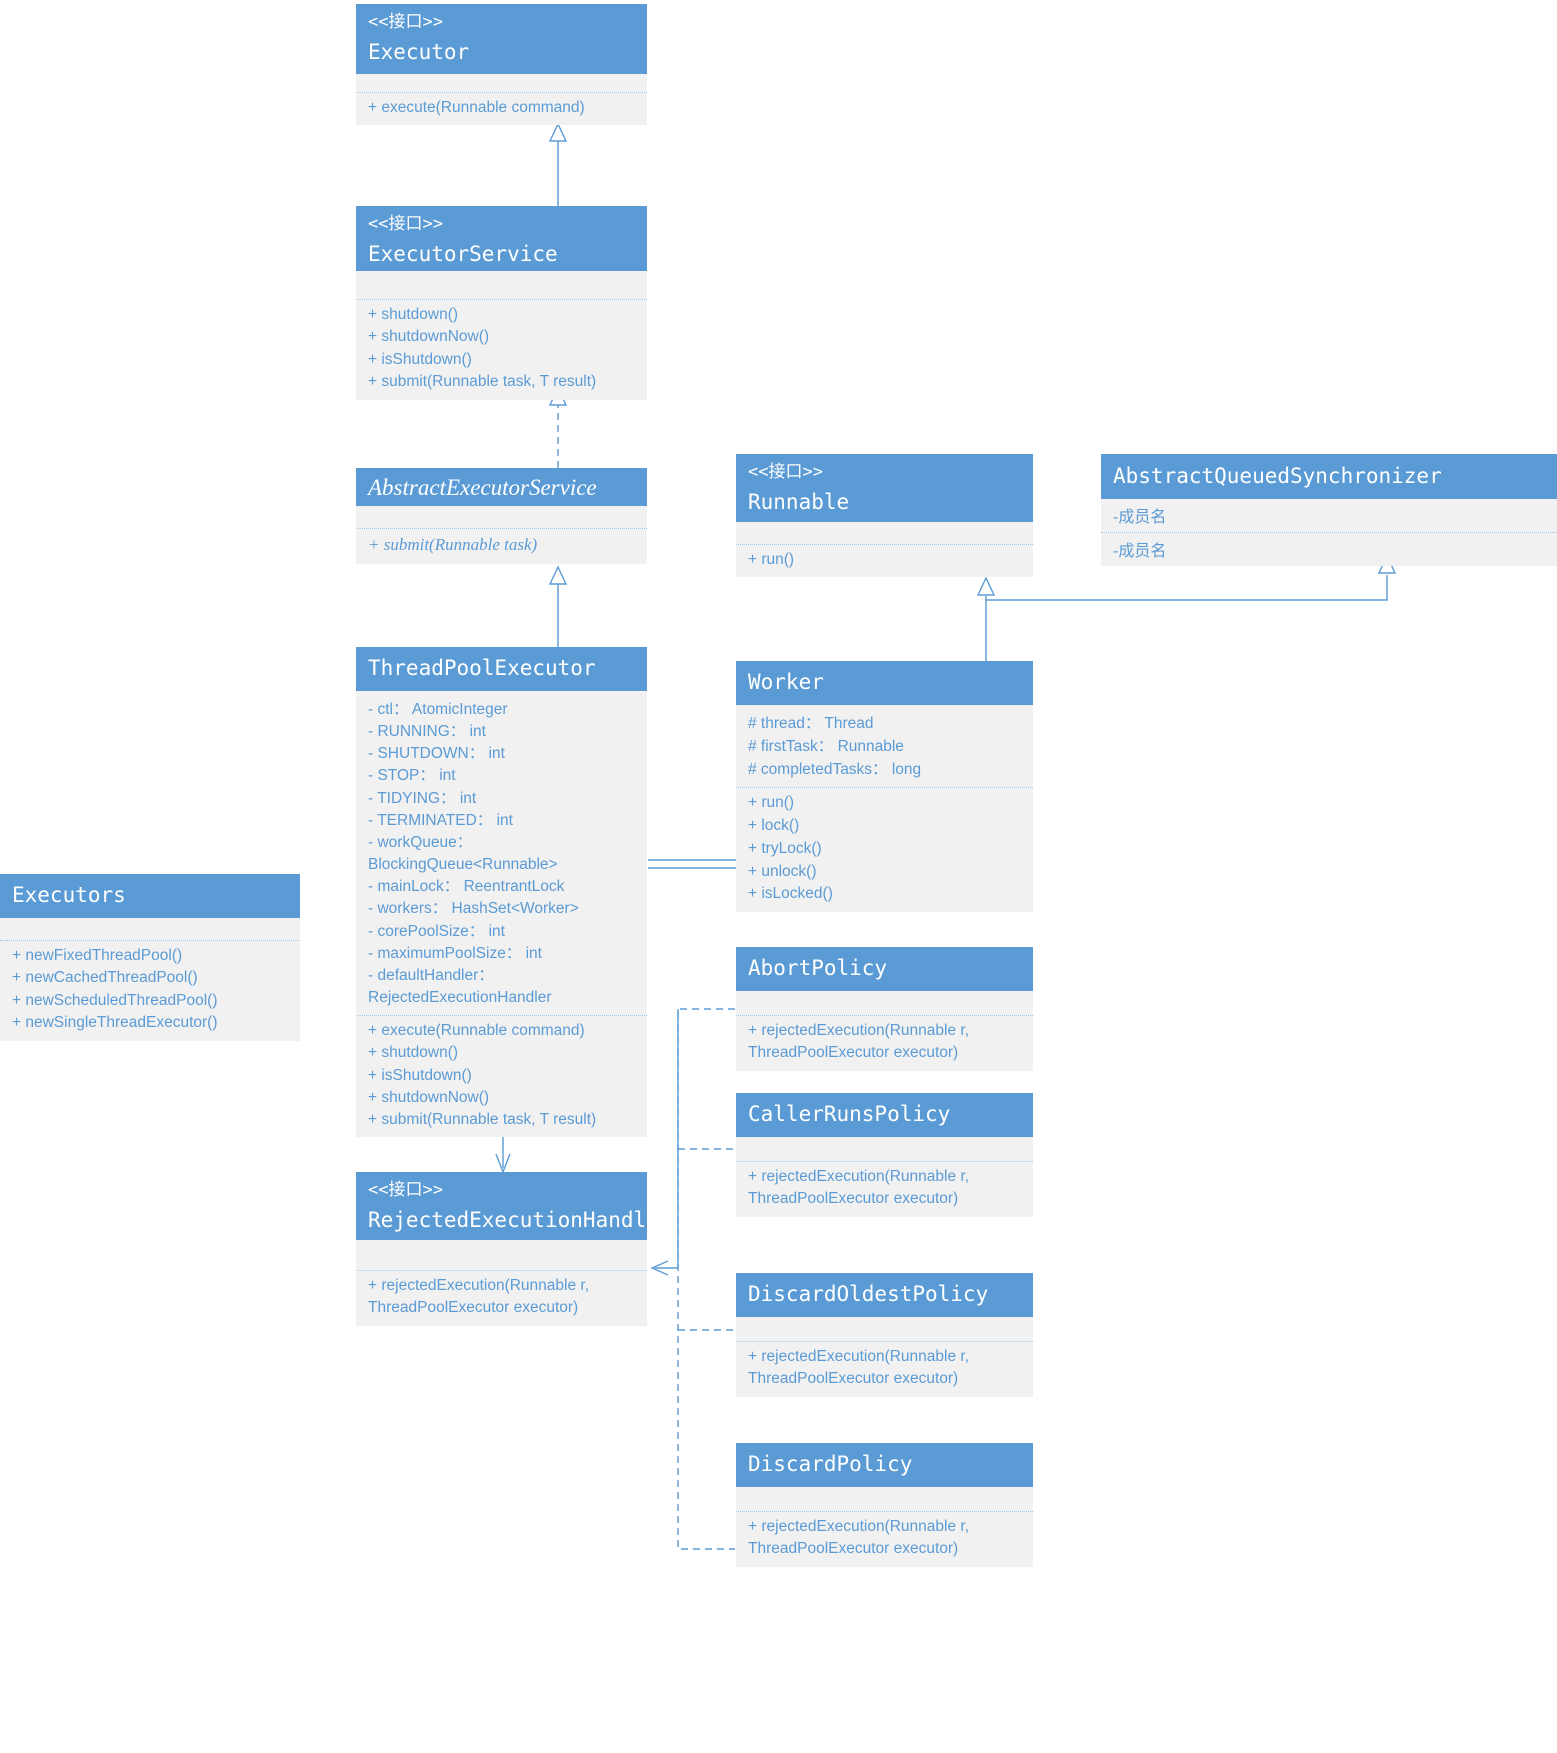 The height and width of the screenshot is (1753, 1557). Describe the element at coordinates (501, 238) in the screenshot. I see `class-executorservice-header: <<接口>> ExecutorService` at that location.